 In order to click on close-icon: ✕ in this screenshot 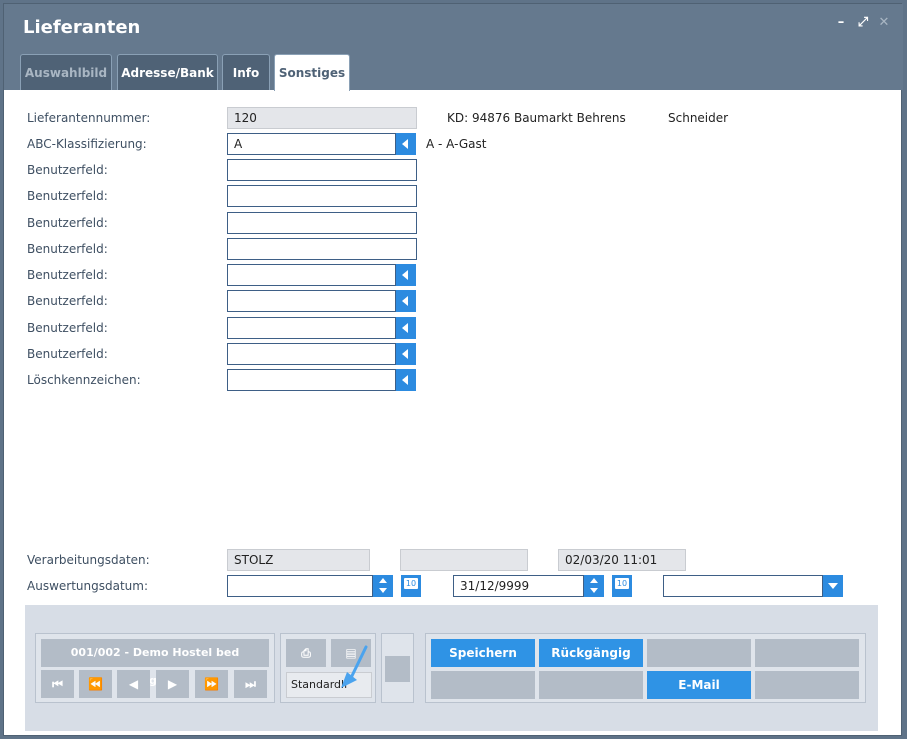, I will do `click(884, 23)`.